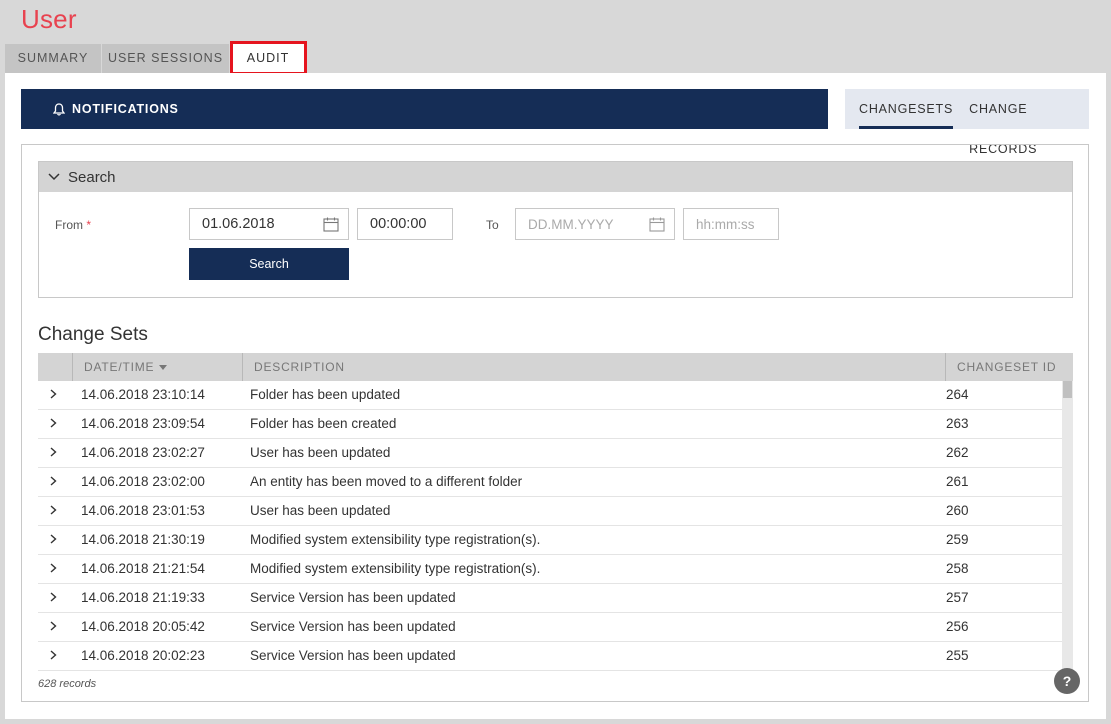 This screenshot has height=724, width=1111. I want to click on to-time-field: hh:mm:ss, so click(731, 224).